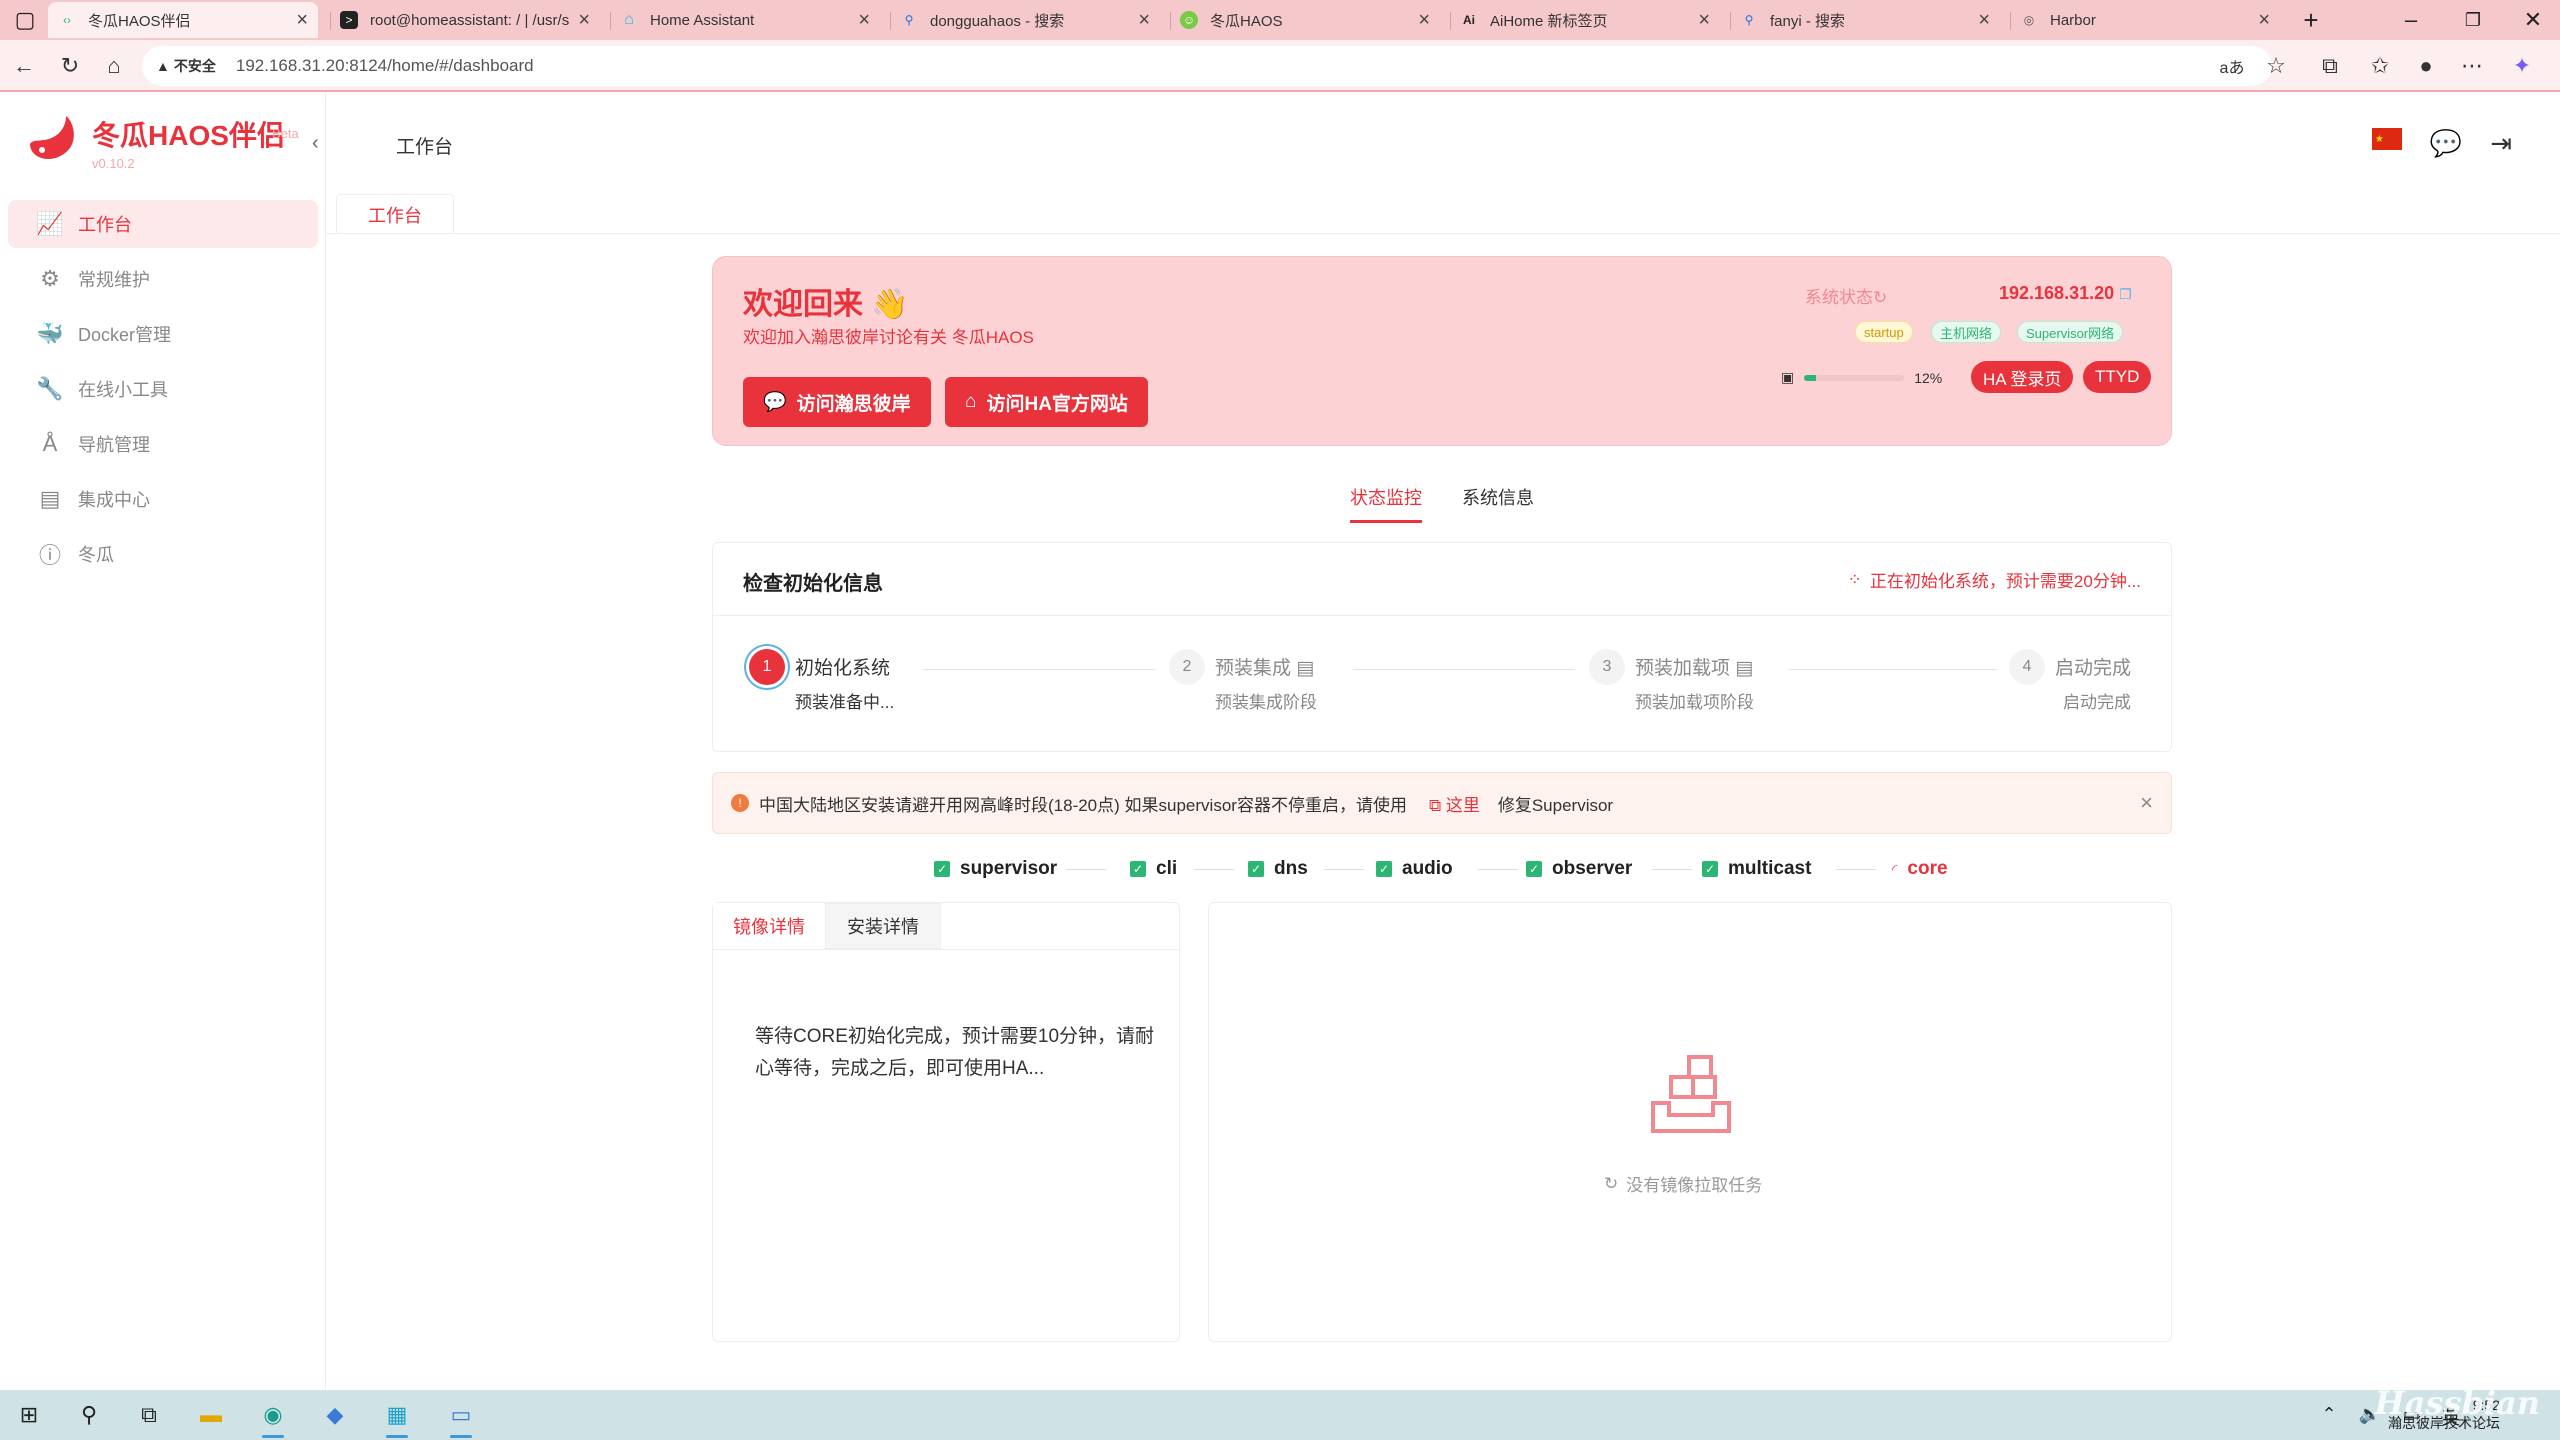  I want to click on collections-icon: ✩, so click(2380, 66).